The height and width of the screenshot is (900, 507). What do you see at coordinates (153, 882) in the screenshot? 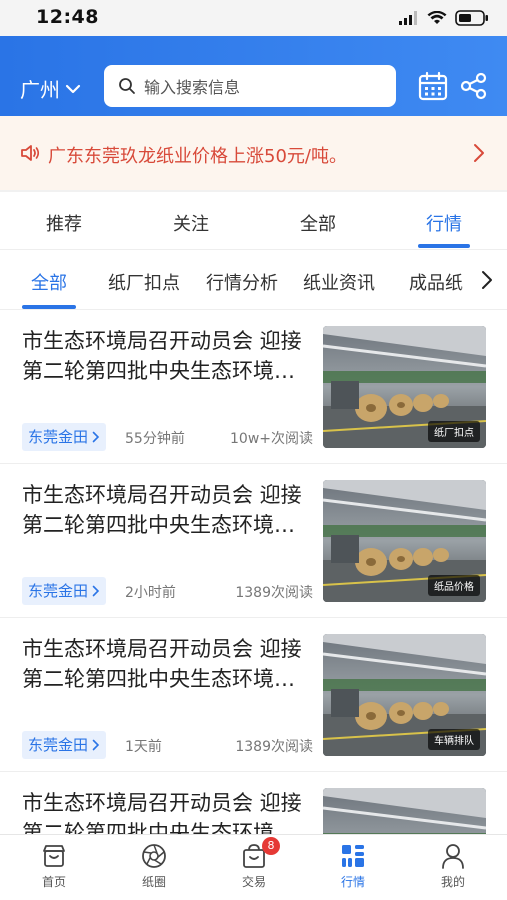
I see `nav-circle-label: 纸圈` at bounding box center [153, 882].